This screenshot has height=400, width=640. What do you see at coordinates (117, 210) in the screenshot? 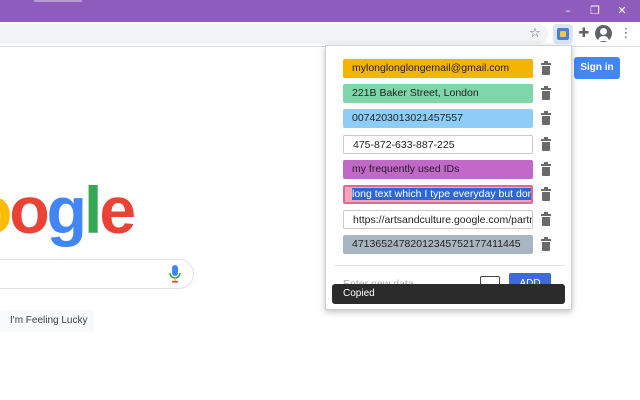
I see `logo-letter: e` at bounding box center [117, 210].